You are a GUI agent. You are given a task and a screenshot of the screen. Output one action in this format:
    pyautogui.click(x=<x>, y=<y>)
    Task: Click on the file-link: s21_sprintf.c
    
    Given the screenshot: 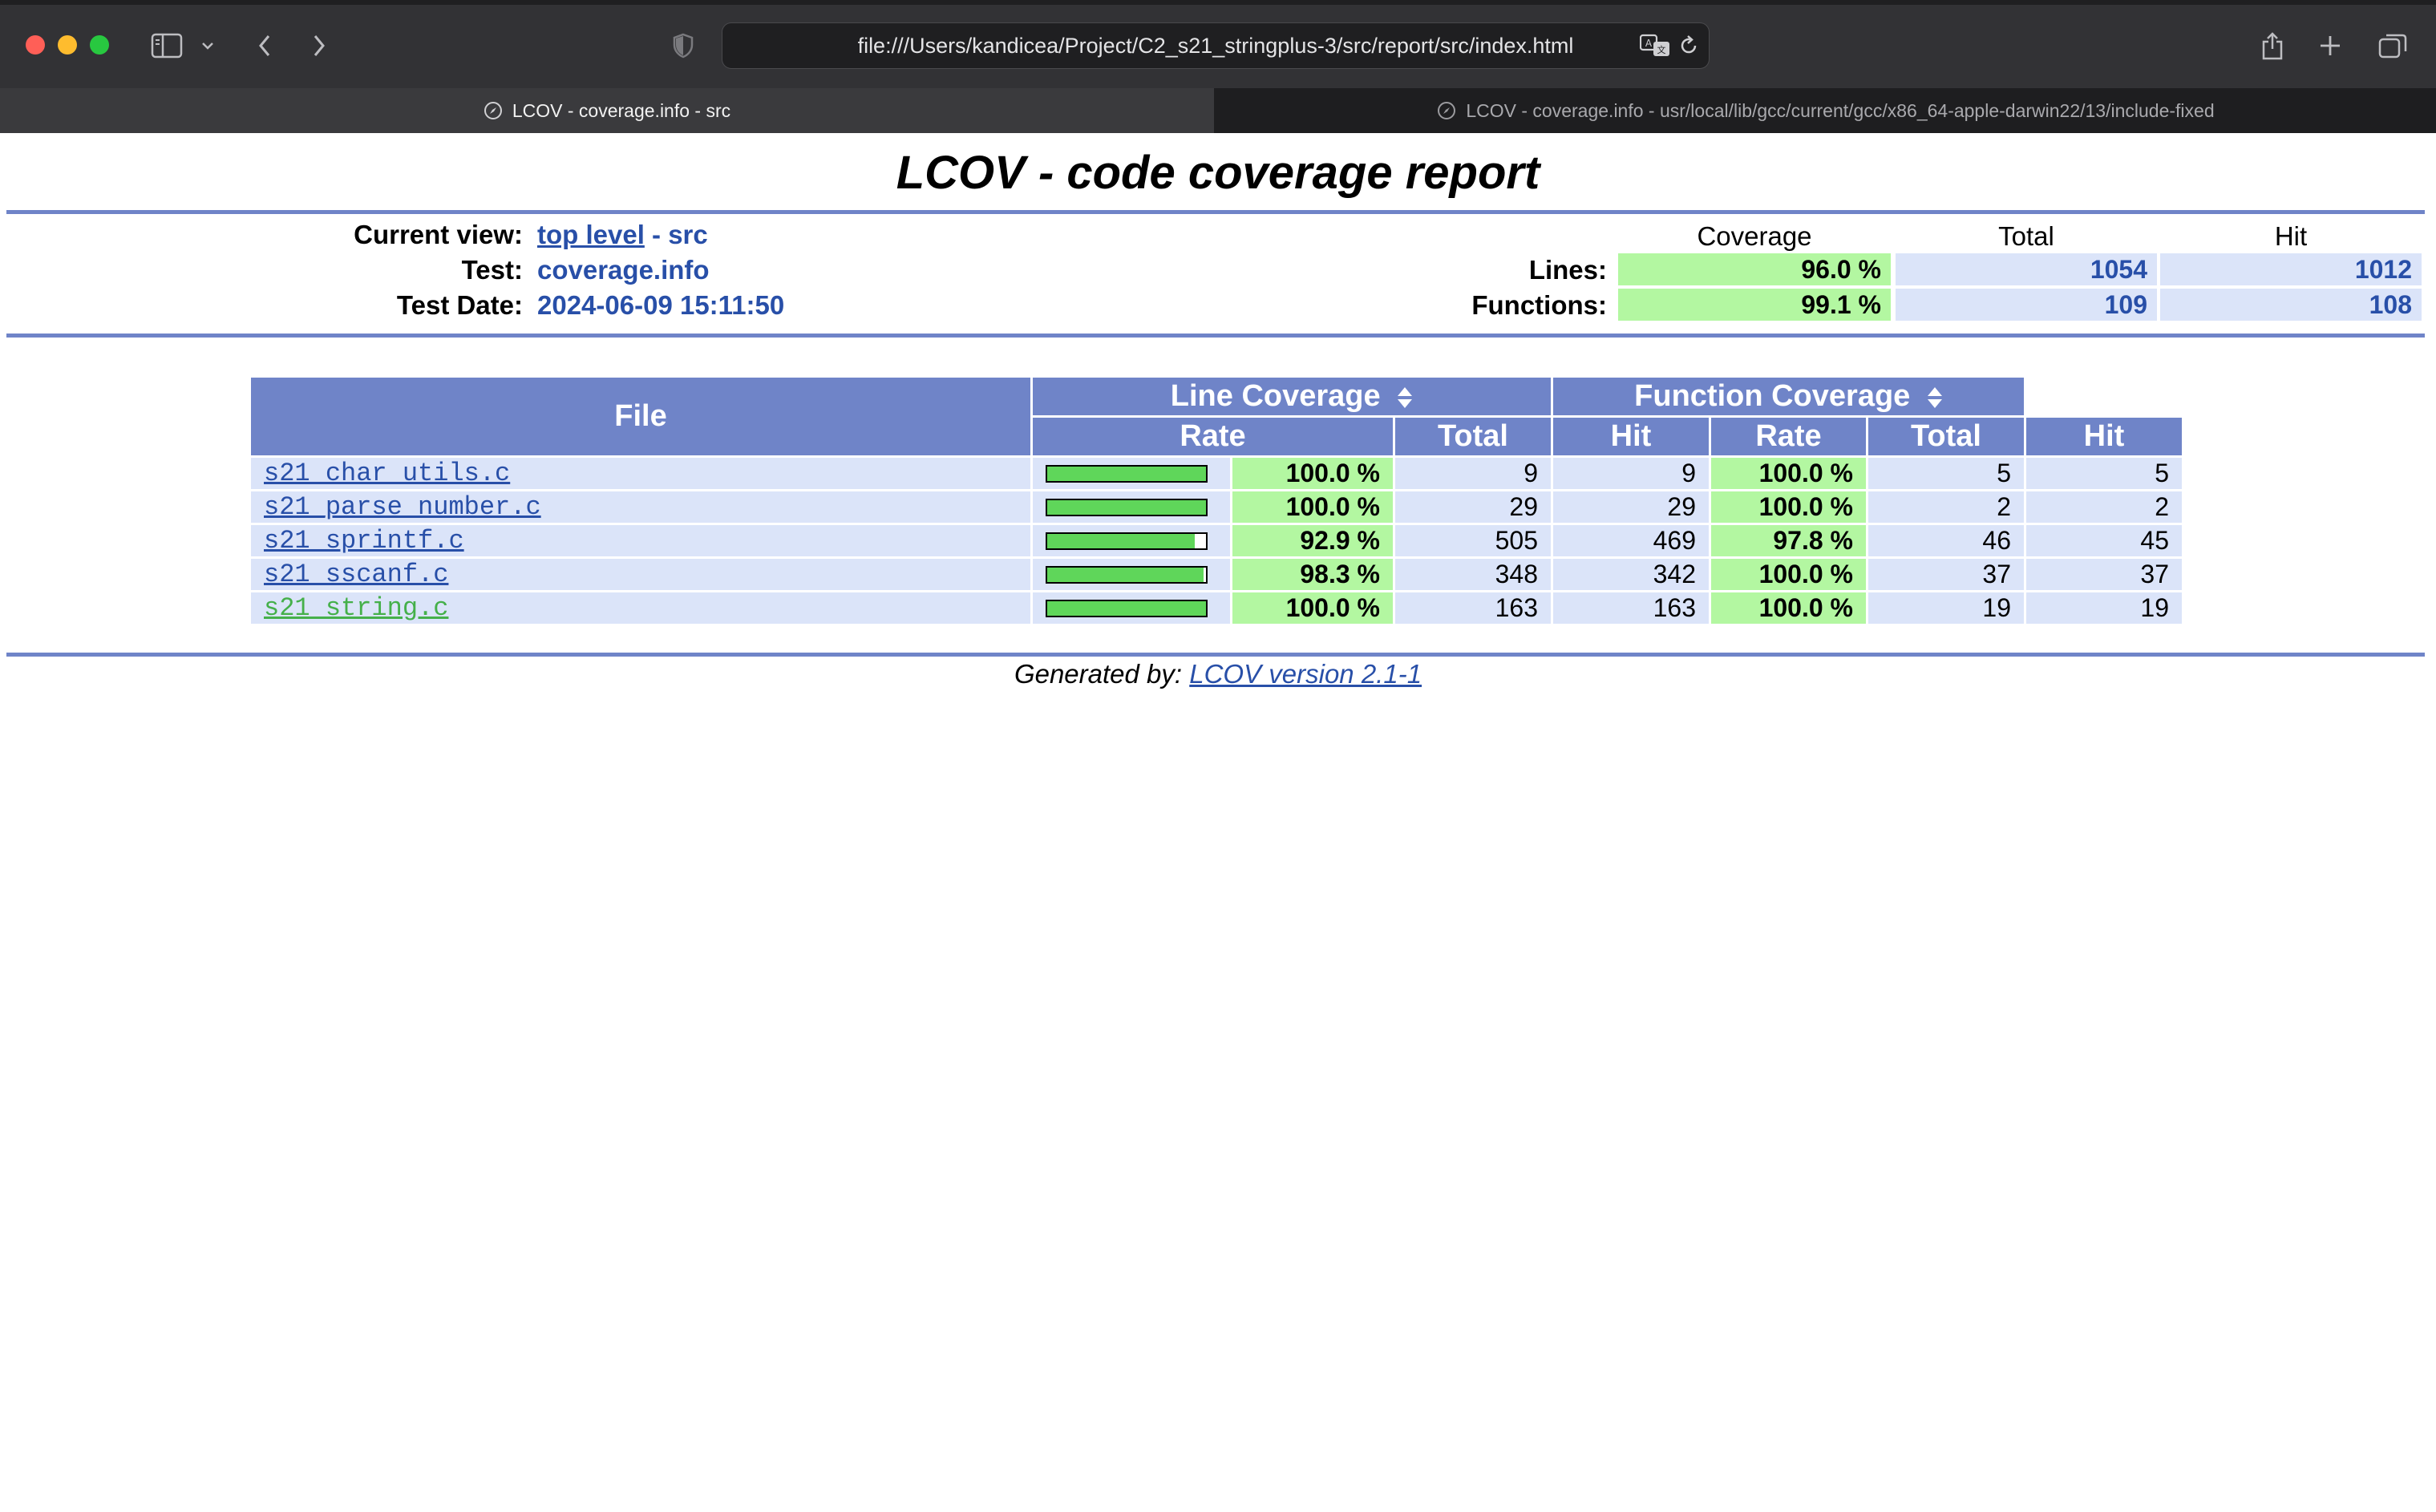 What is the action you would take?
    pyautogui.click(x=364, y=541)
    